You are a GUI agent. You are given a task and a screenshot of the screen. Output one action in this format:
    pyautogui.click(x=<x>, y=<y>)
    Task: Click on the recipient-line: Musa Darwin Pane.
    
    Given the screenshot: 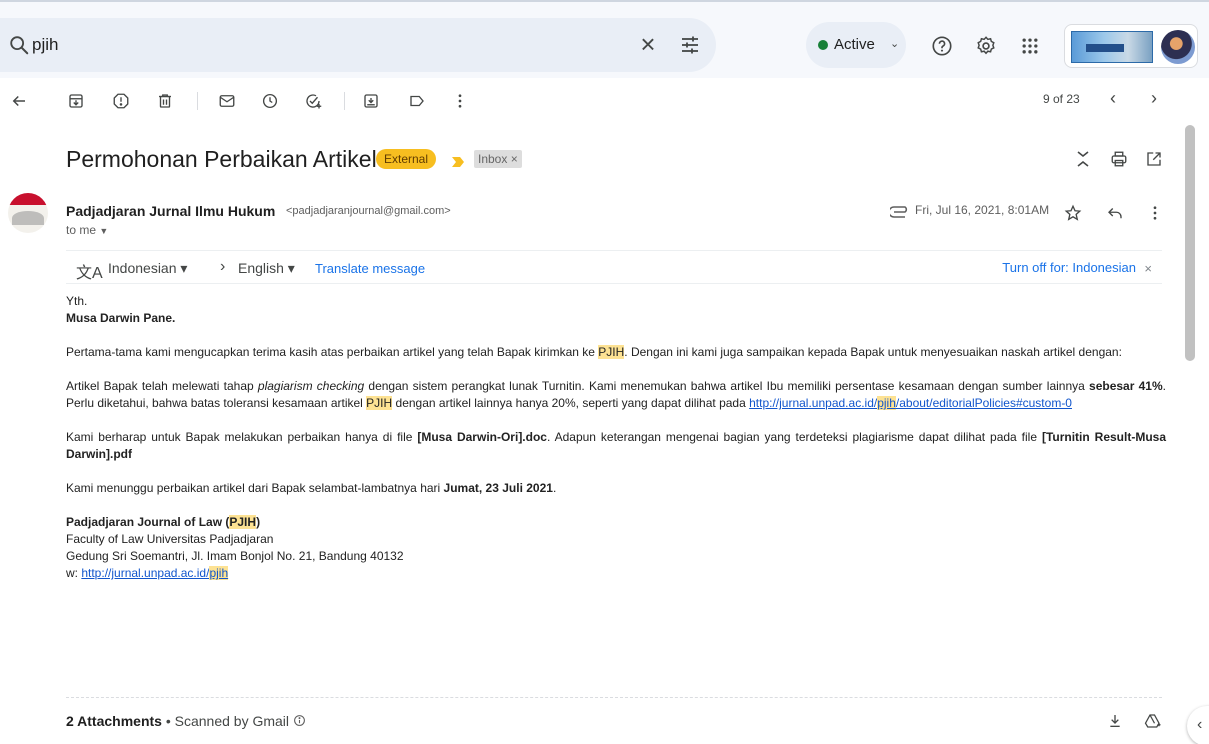 What is the action you would take?
    pyautogui.click(x=616, y=318)
    